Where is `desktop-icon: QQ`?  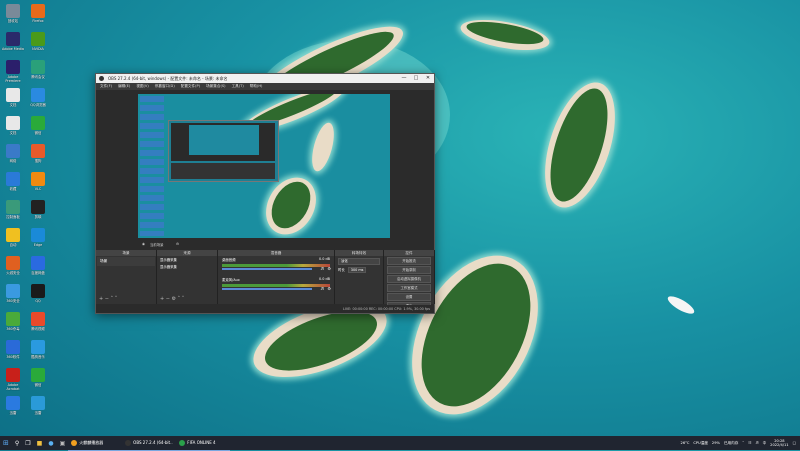 desktop-icon: QQ is located at coordinates (38, 296).